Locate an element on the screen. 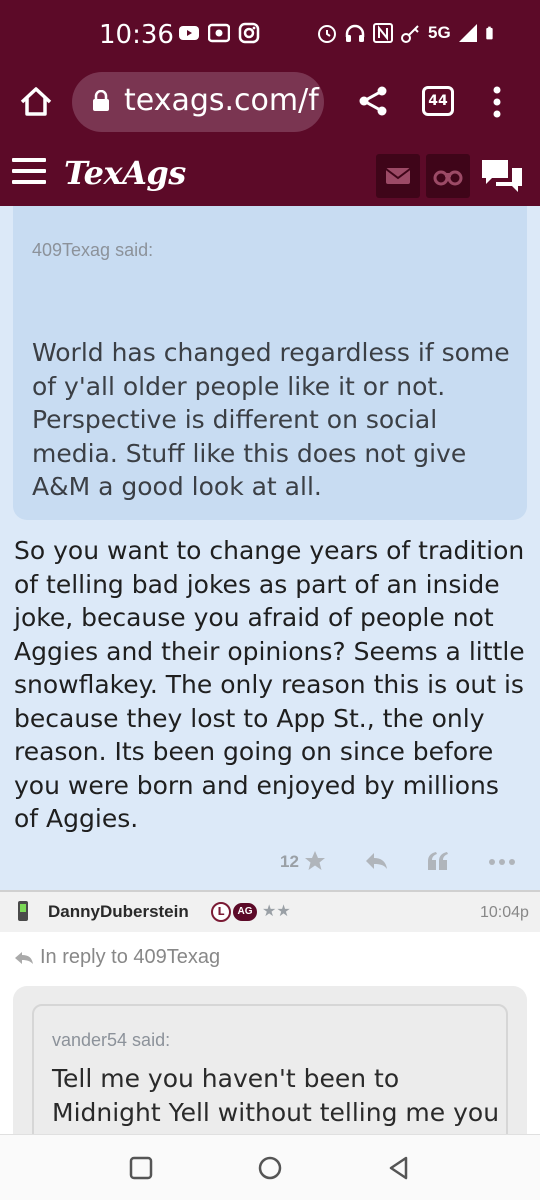 Image resolution: width=540 pixels, height=1200 pixels. more-icon is located at coordinates (502, 862).